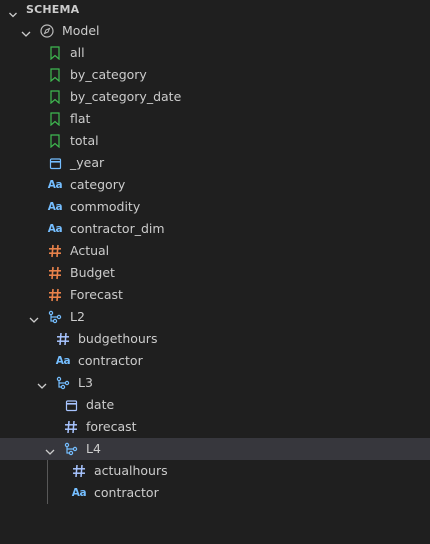  Describe the element at coordinates (215, 185) in the screenshot. I see `tree-item-category: Aa category` at that location.